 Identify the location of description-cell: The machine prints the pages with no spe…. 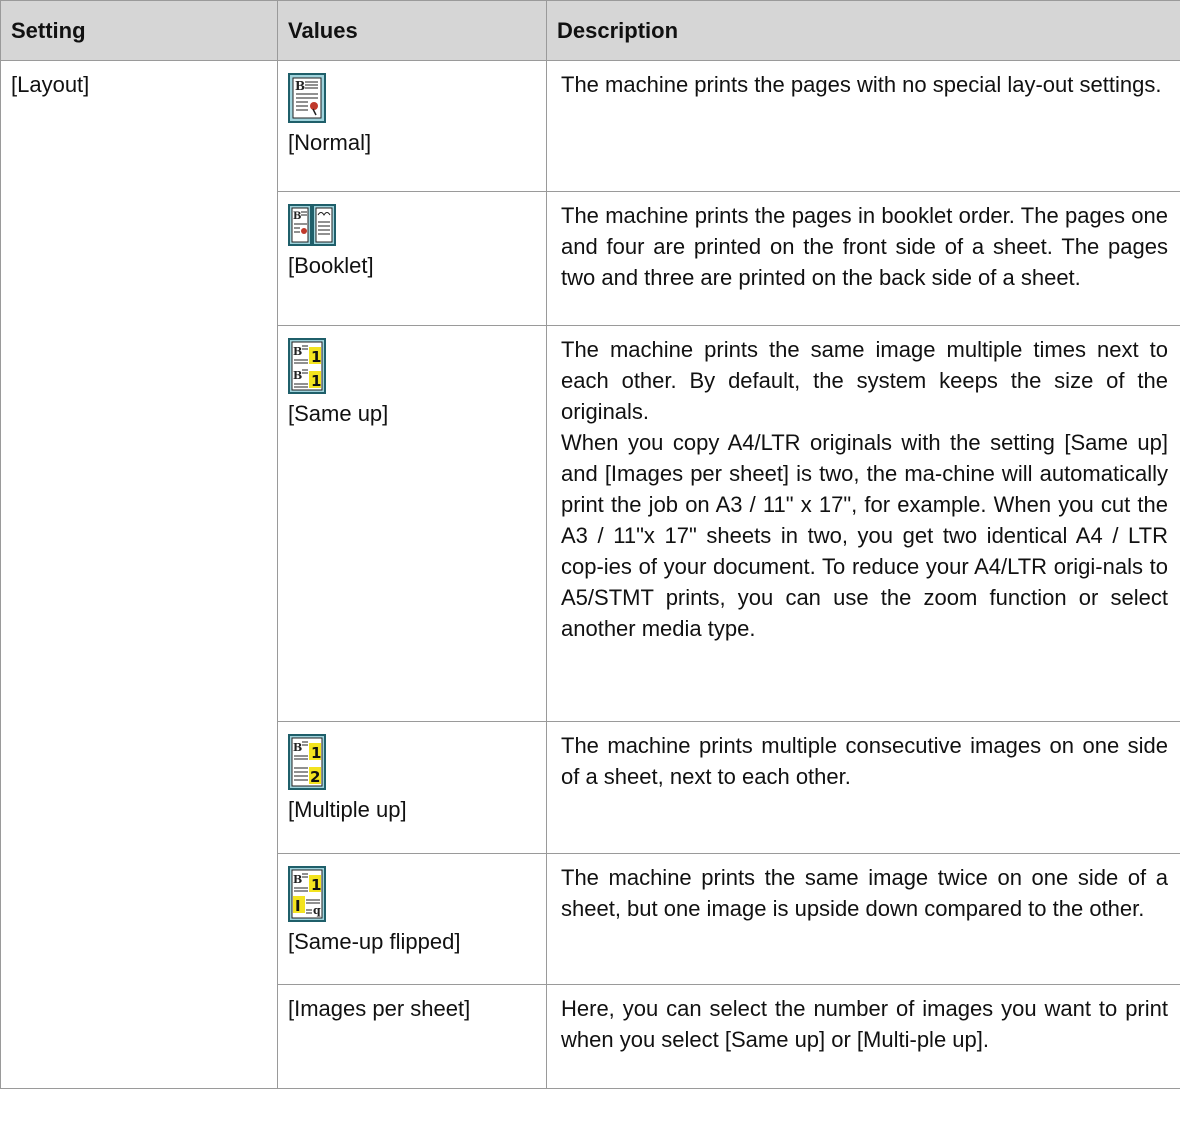
(863, 126).